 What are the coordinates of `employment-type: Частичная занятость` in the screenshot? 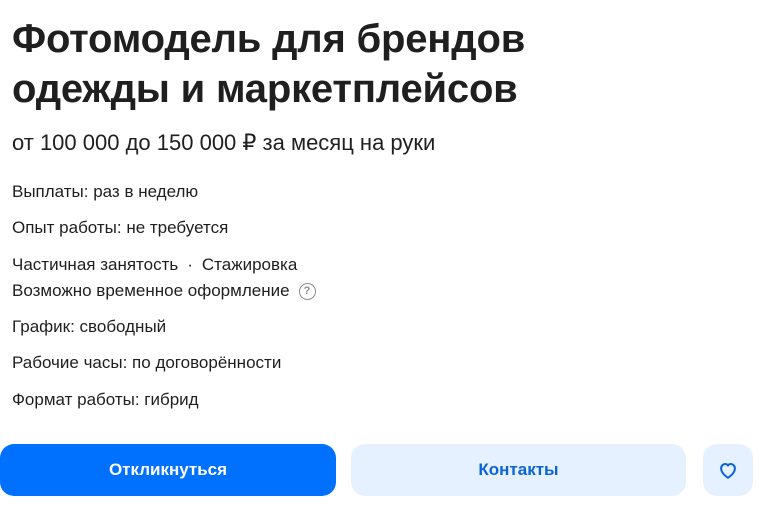 It's located at (95, 264).